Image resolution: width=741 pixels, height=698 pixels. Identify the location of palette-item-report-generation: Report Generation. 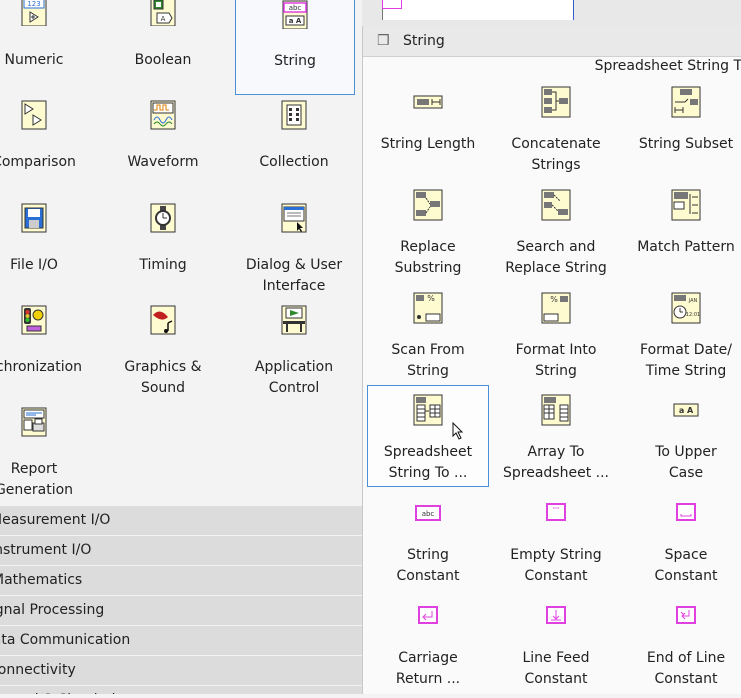
(46, 455).